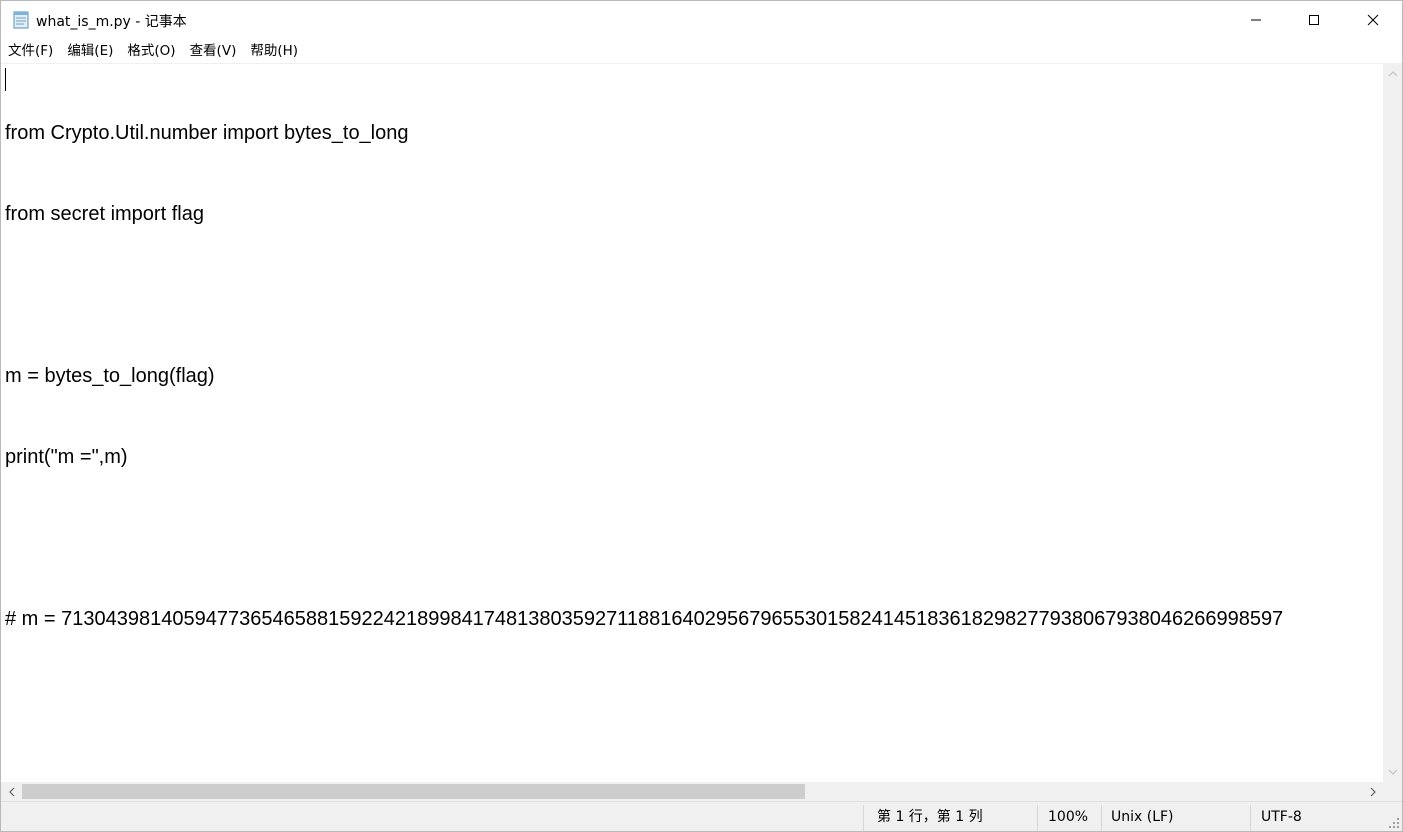 The width and height of the screenshot is (1403, 832). What do you see at coordinates (1394, 823) in the screenshot?
I see `resize-grip-icon` at bounding box center [1394, 823].